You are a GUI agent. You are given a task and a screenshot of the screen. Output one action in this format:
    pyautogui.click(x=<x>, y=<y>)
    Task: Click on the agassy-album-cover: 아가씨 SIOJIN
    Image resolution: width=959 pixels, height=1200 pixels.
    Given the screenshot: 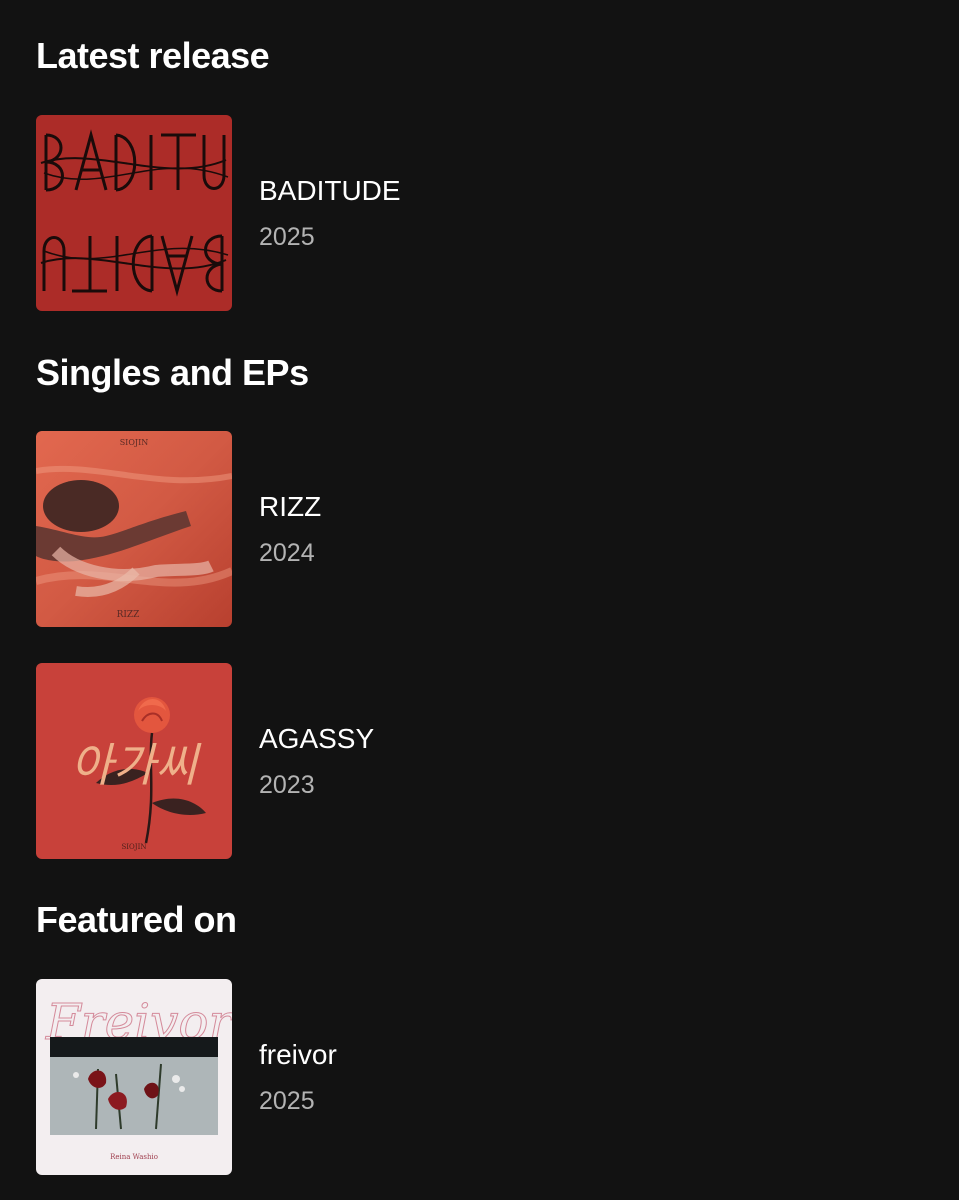 What is the action you would take?
    pyautogui.click(x=134, y=761)
    